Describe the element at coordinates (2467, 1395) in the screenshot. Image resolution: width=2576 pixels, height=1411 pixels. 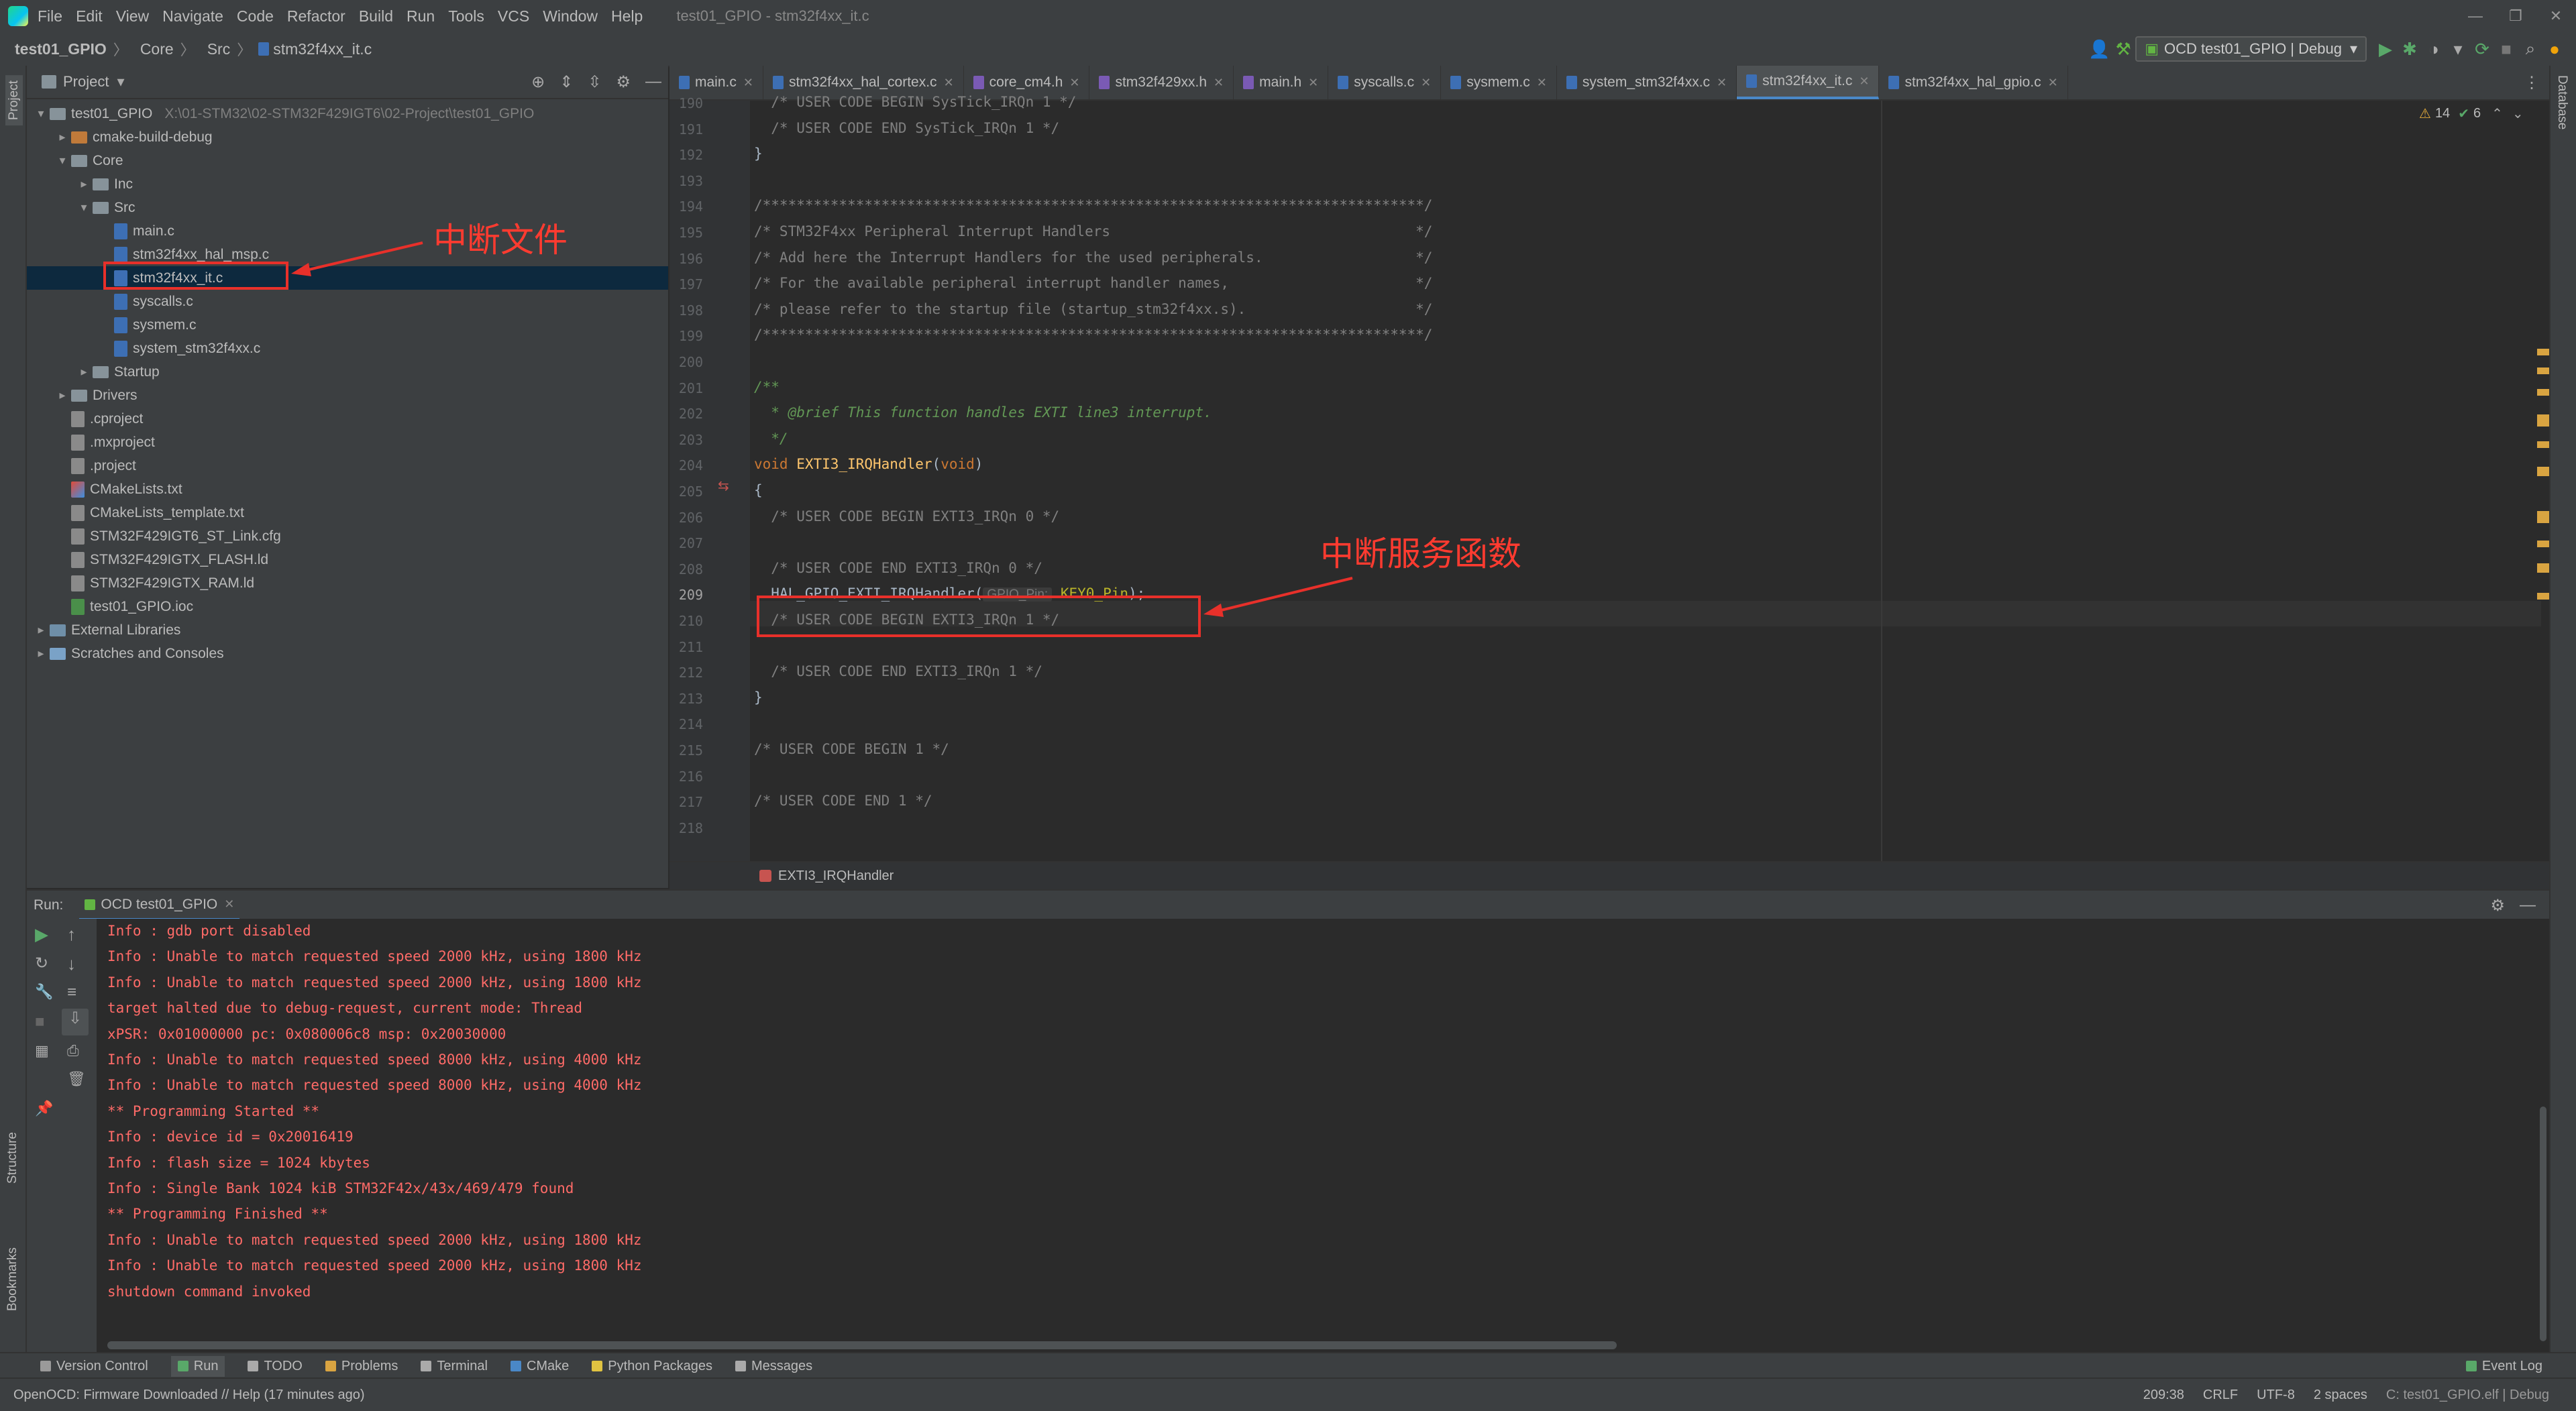
I see `resolve-context: C: test01_GPIO.elf | Debug` at that location.